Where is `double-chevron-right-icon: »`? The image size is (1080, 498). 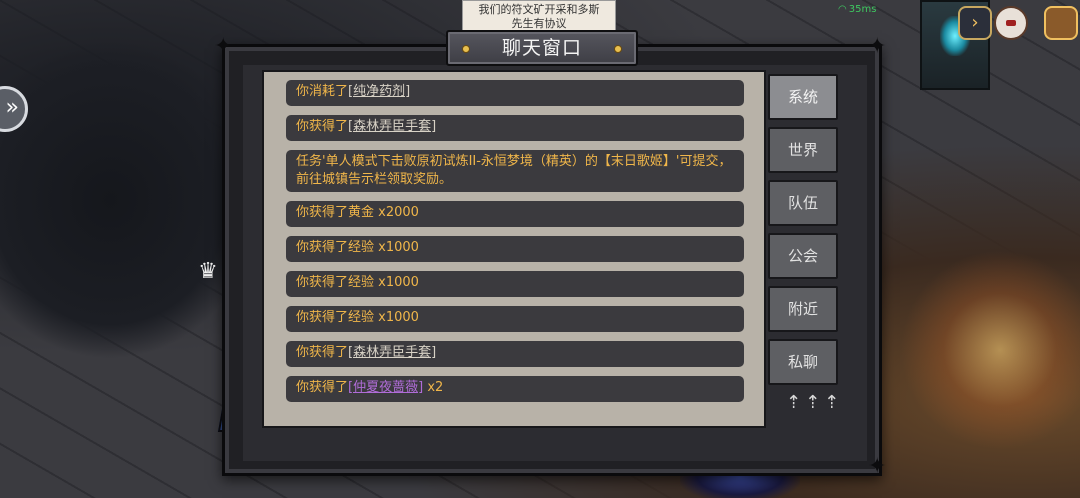 double-chevron-right-icon: » is located at coordinates (12, 107).